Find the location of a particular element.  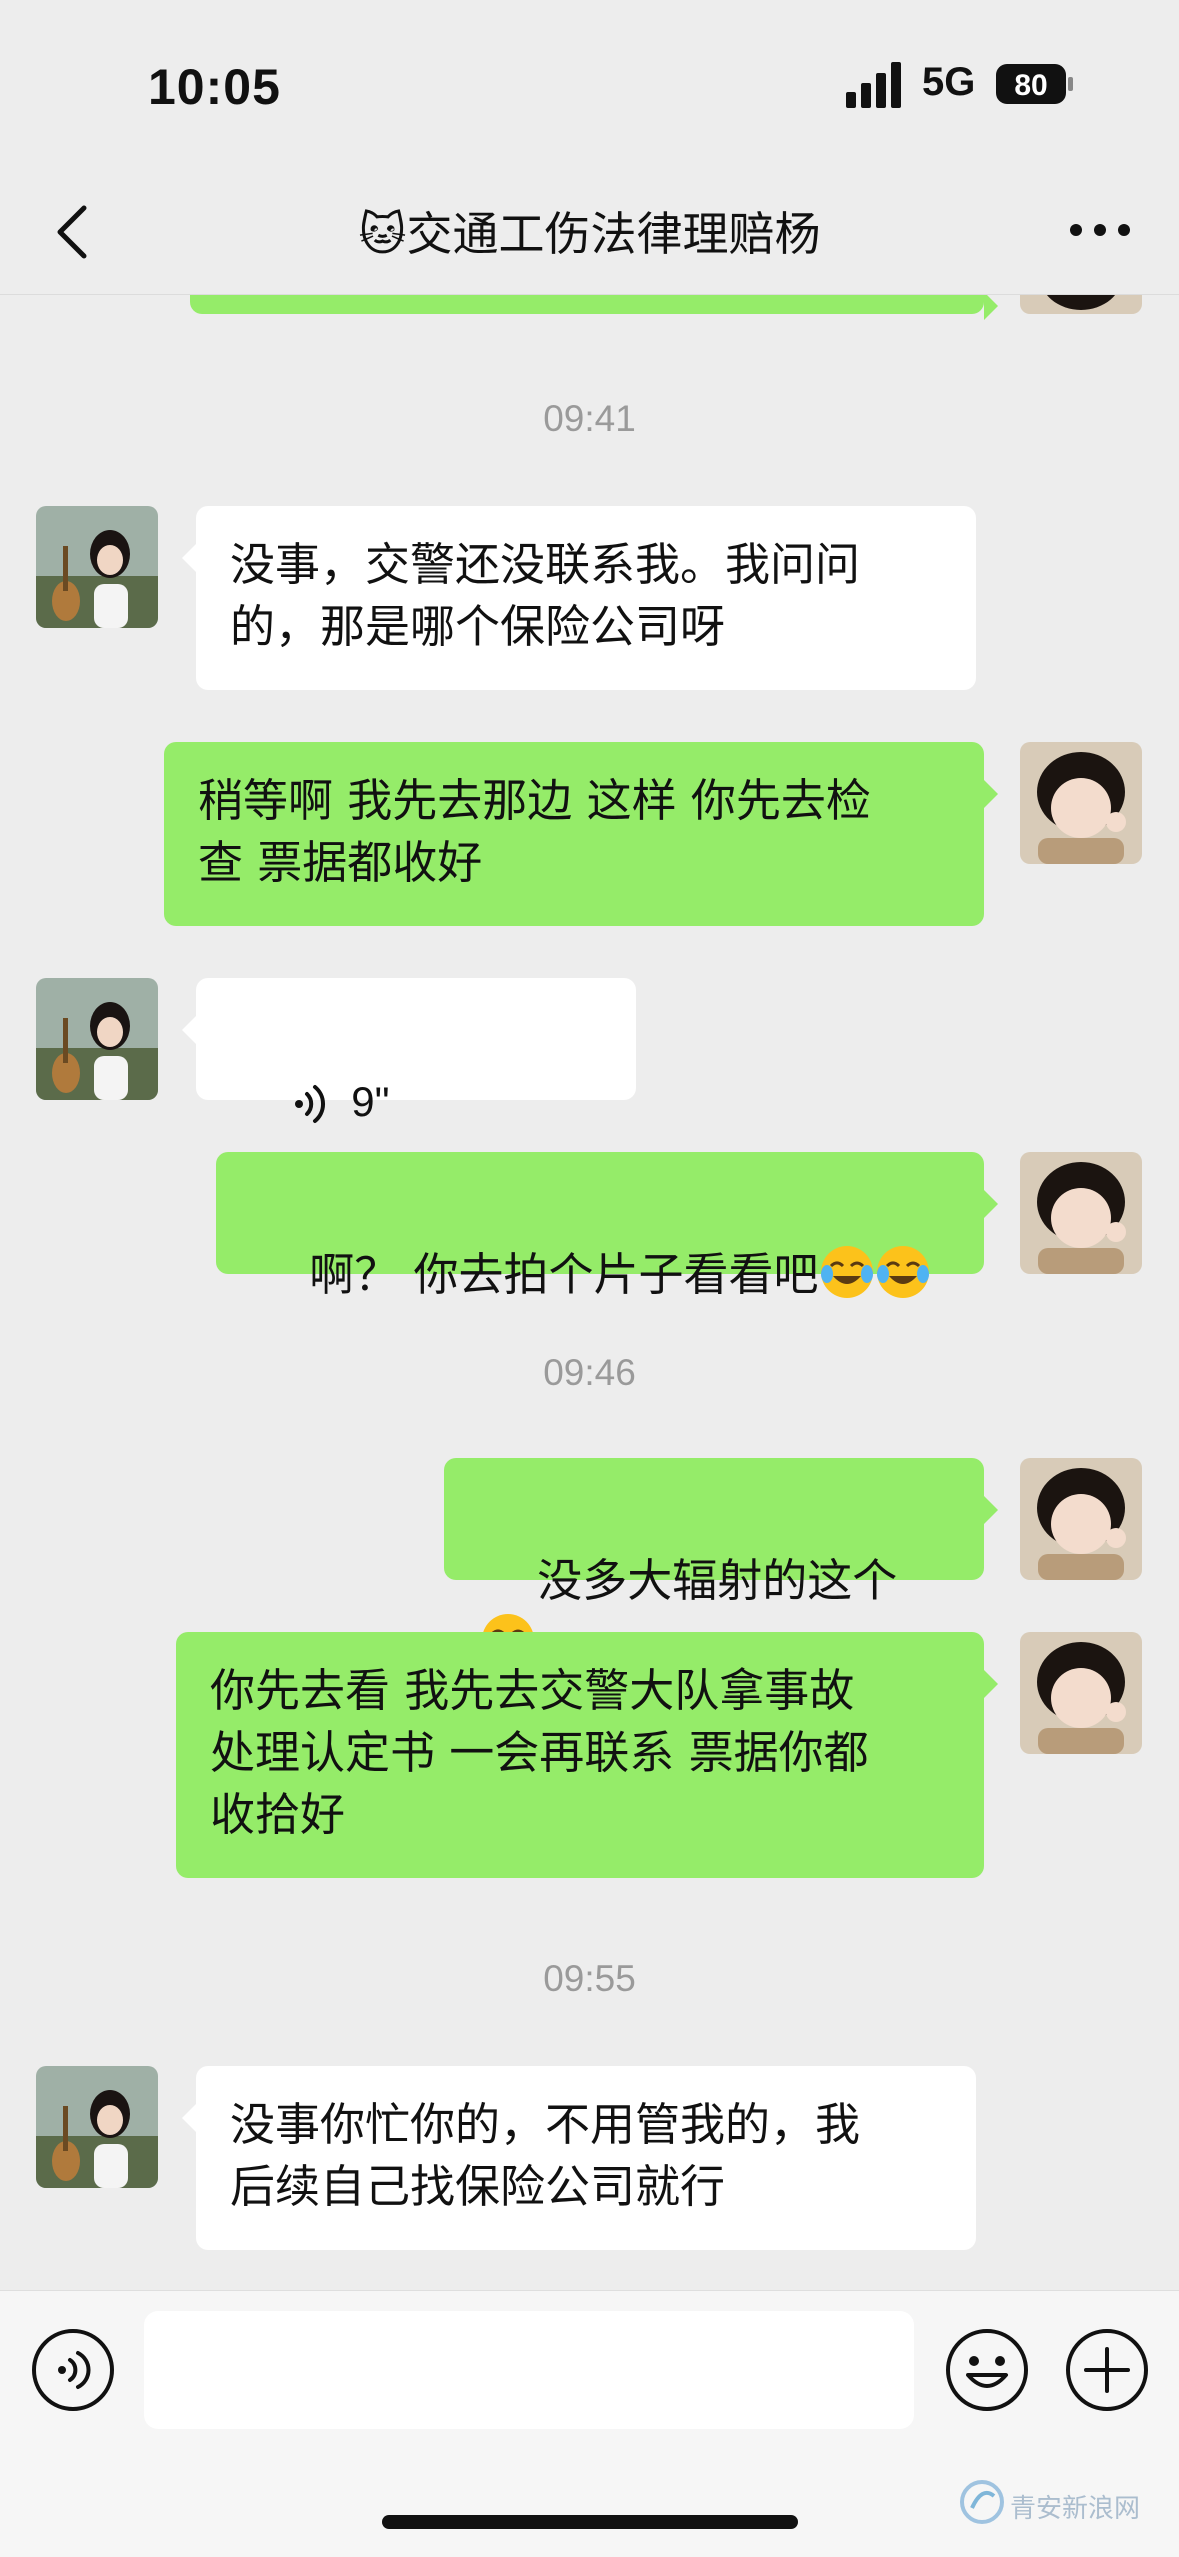

message-bubble-partial is located at coordinates (594, 307).